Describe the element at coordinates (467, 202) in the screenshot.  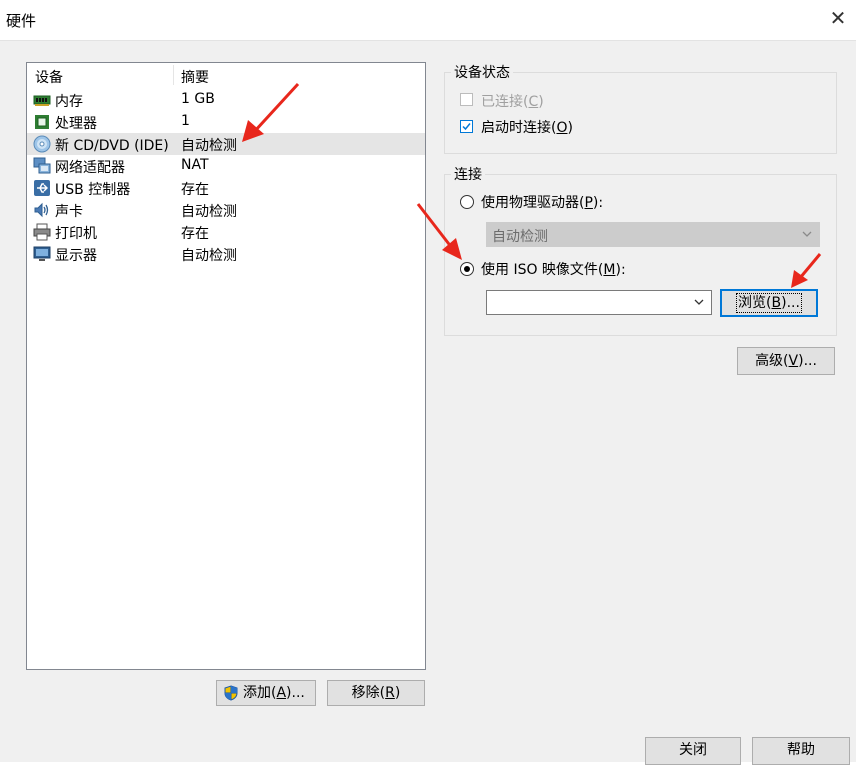
I see `physical-drive-radio` at that location.